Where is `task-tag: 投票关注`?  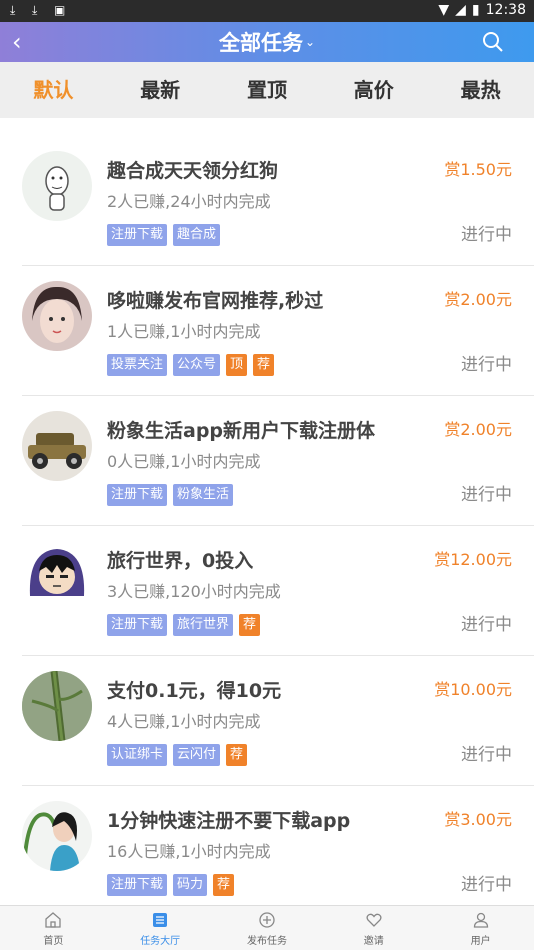
task-tag: 投票关注 is located at coordinates (137, 365).